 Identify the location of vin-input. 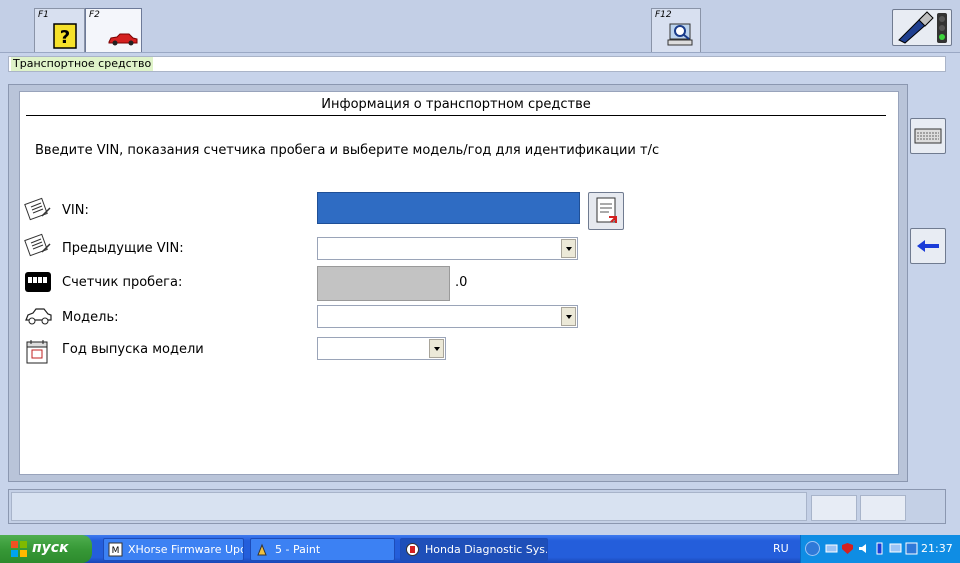
(448, 208).